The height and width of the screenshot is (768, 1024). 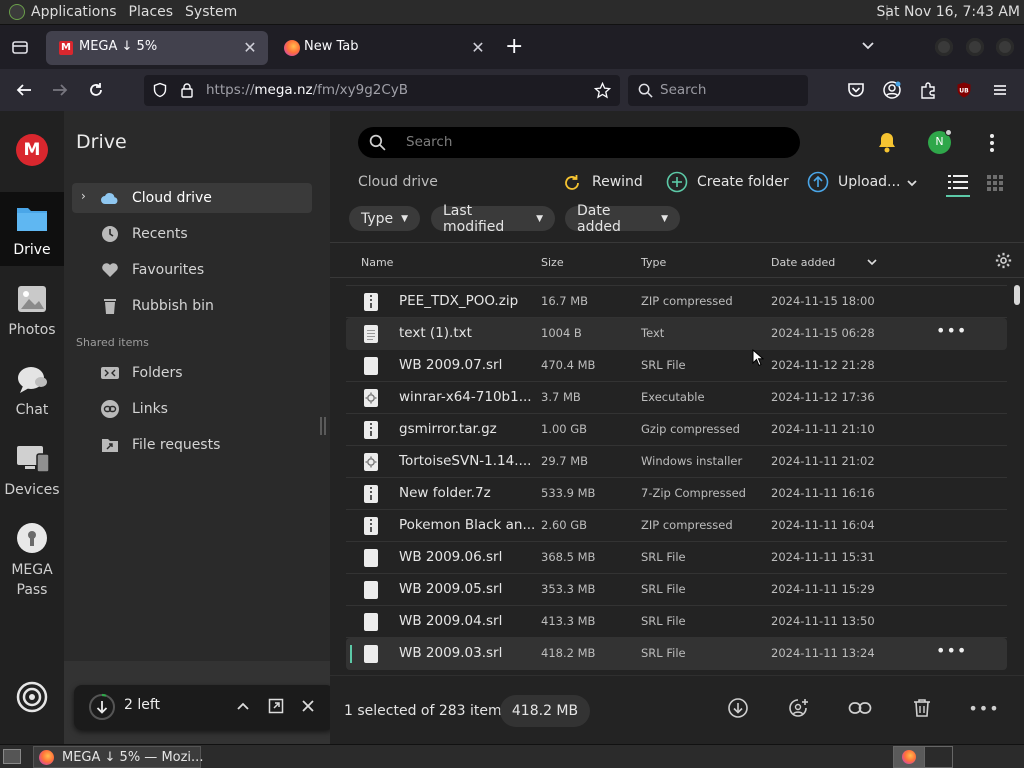 What do you see at coordinates (32, 311) in the screenshot?
I see `rail-photos: Photos` at bounding box center [32, 311].